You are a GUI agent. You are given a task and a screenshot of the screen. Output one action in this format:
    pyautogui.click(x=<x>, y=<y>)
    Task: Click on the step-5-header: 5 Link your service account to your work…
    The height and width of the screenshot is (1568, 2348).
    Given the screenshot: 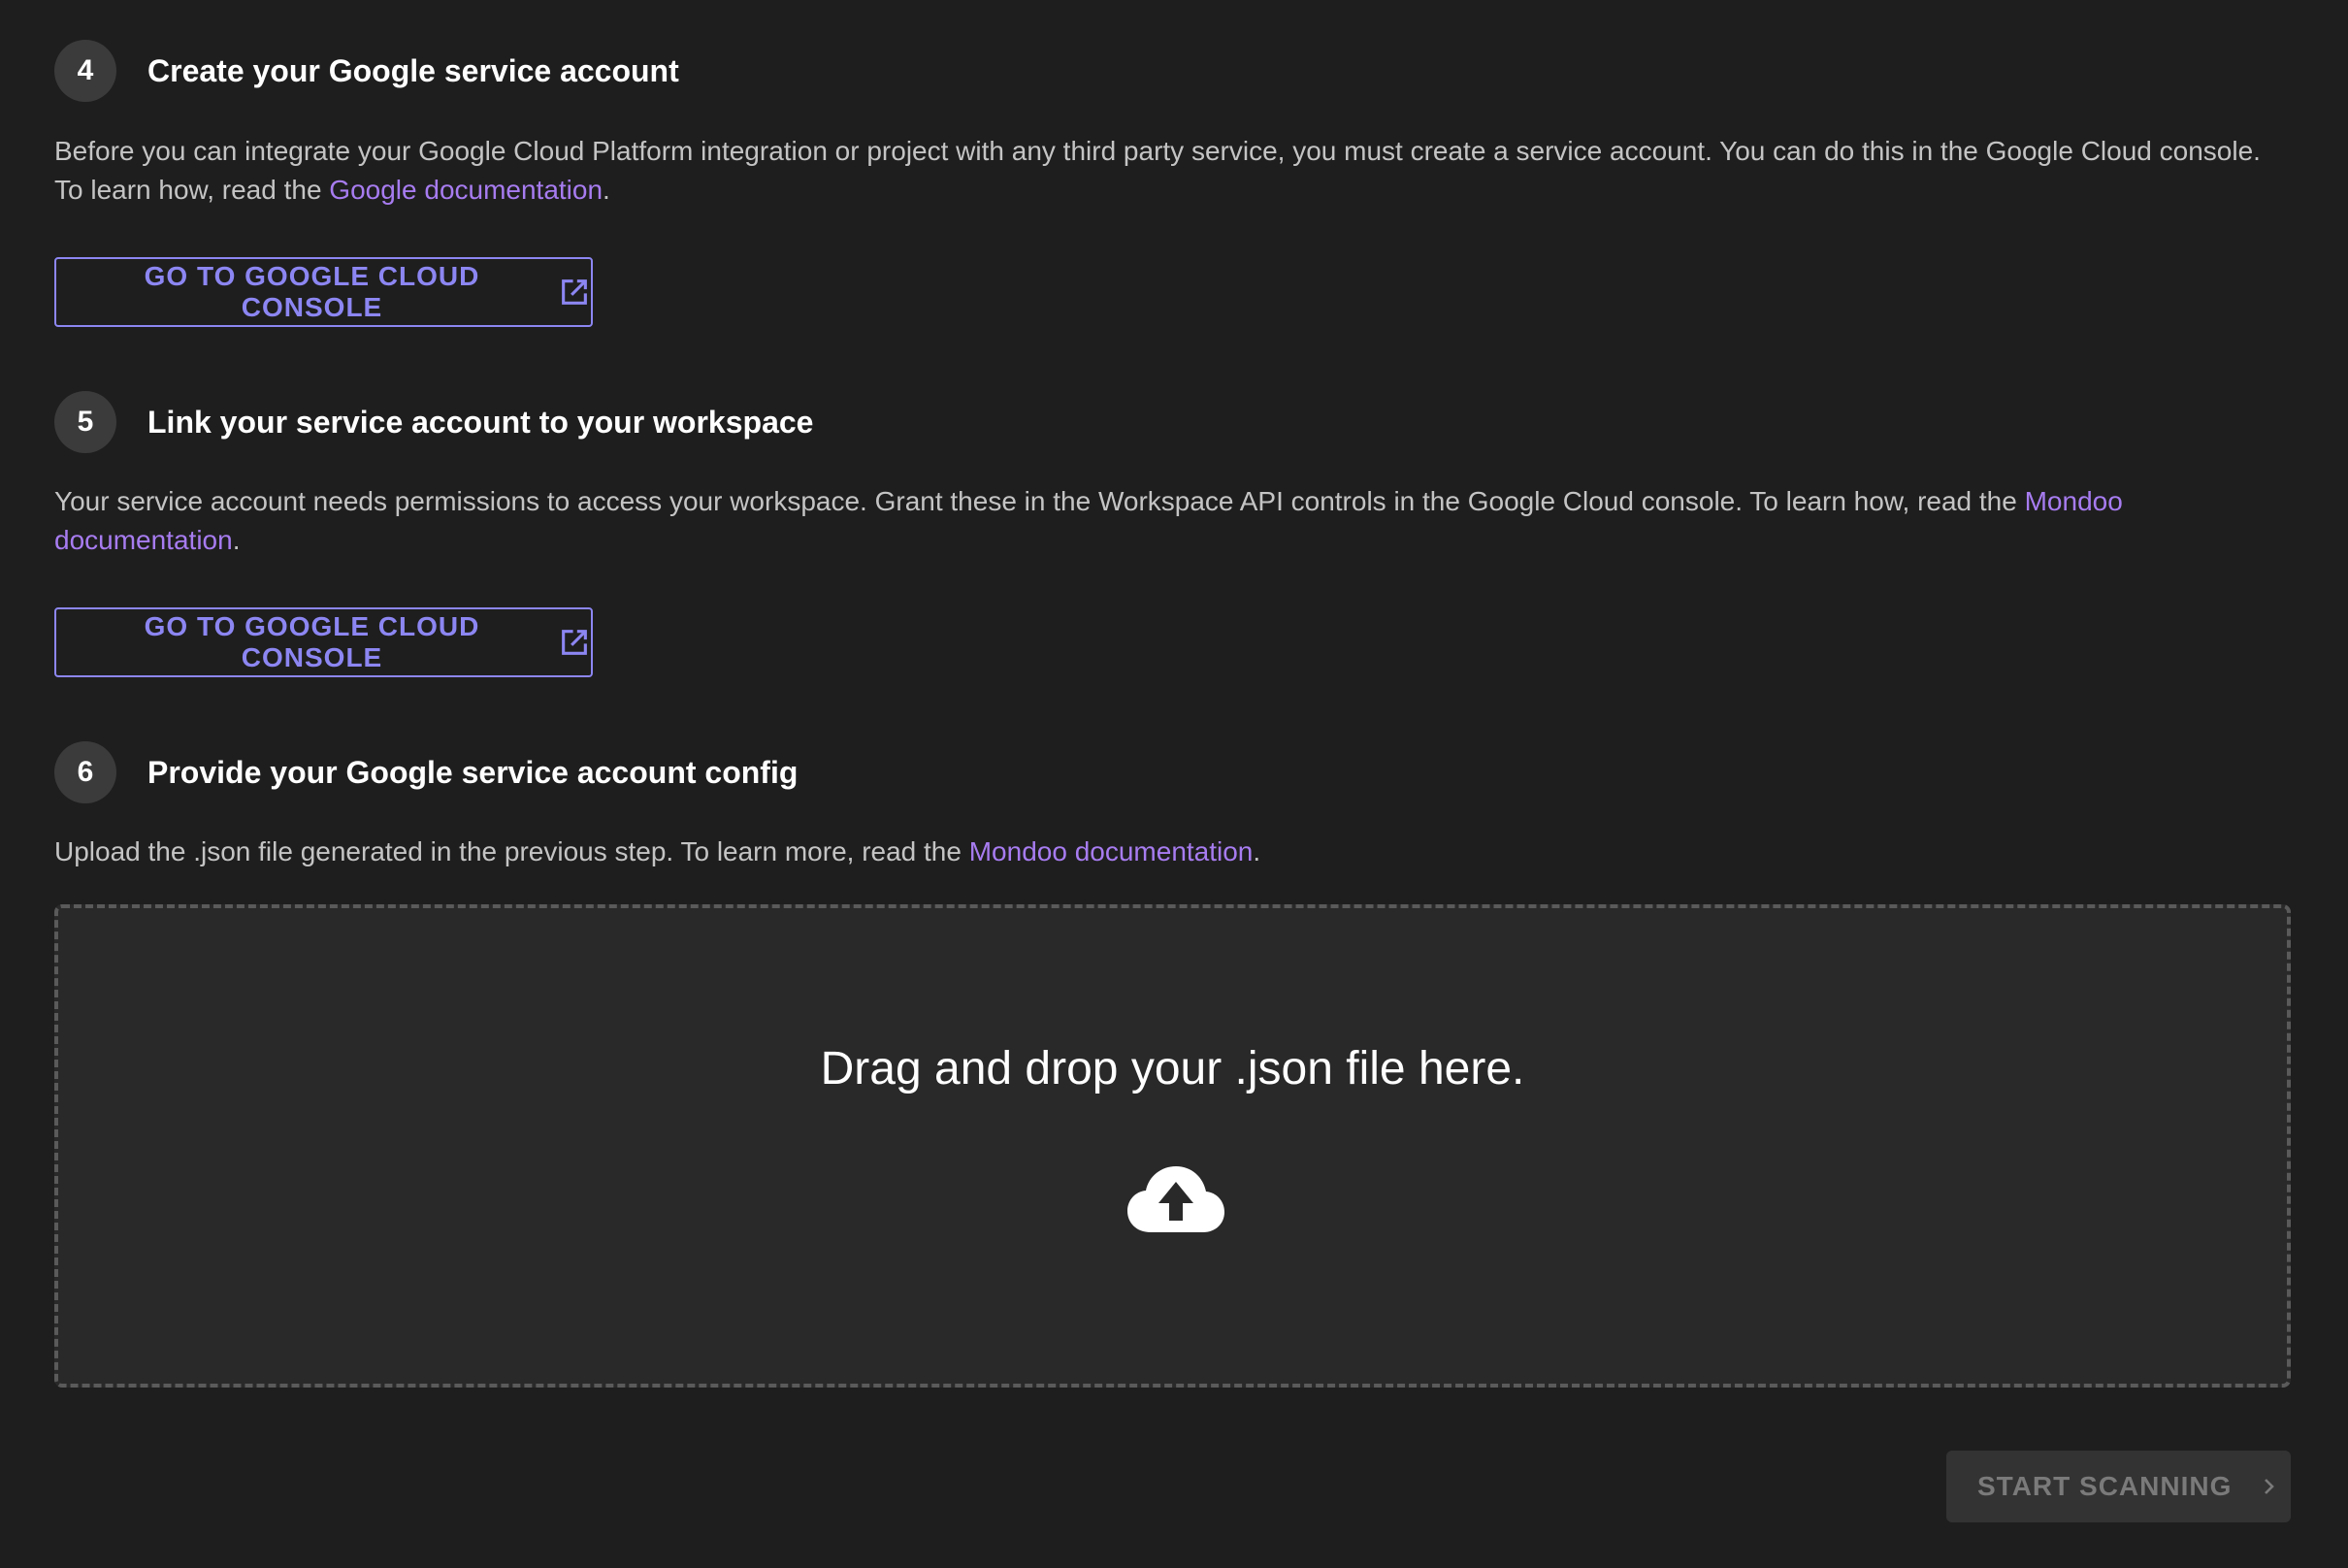 What is the action you would take?
    pyautogui.click(x=433, y=422)
    